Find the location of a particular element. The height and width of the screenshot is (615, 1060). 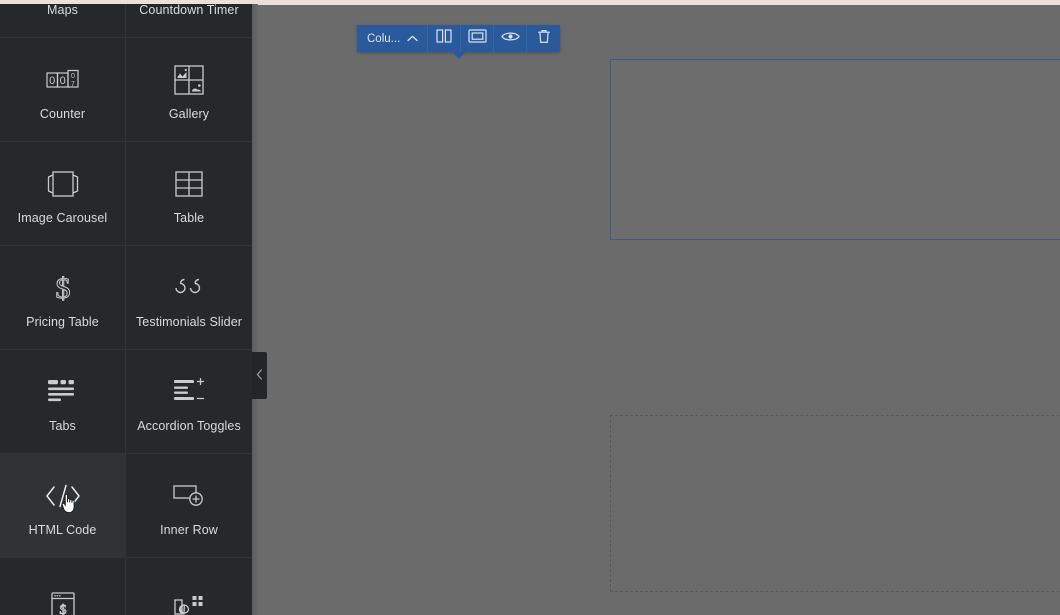

gallery-icon is located at coordinates (189, 80).